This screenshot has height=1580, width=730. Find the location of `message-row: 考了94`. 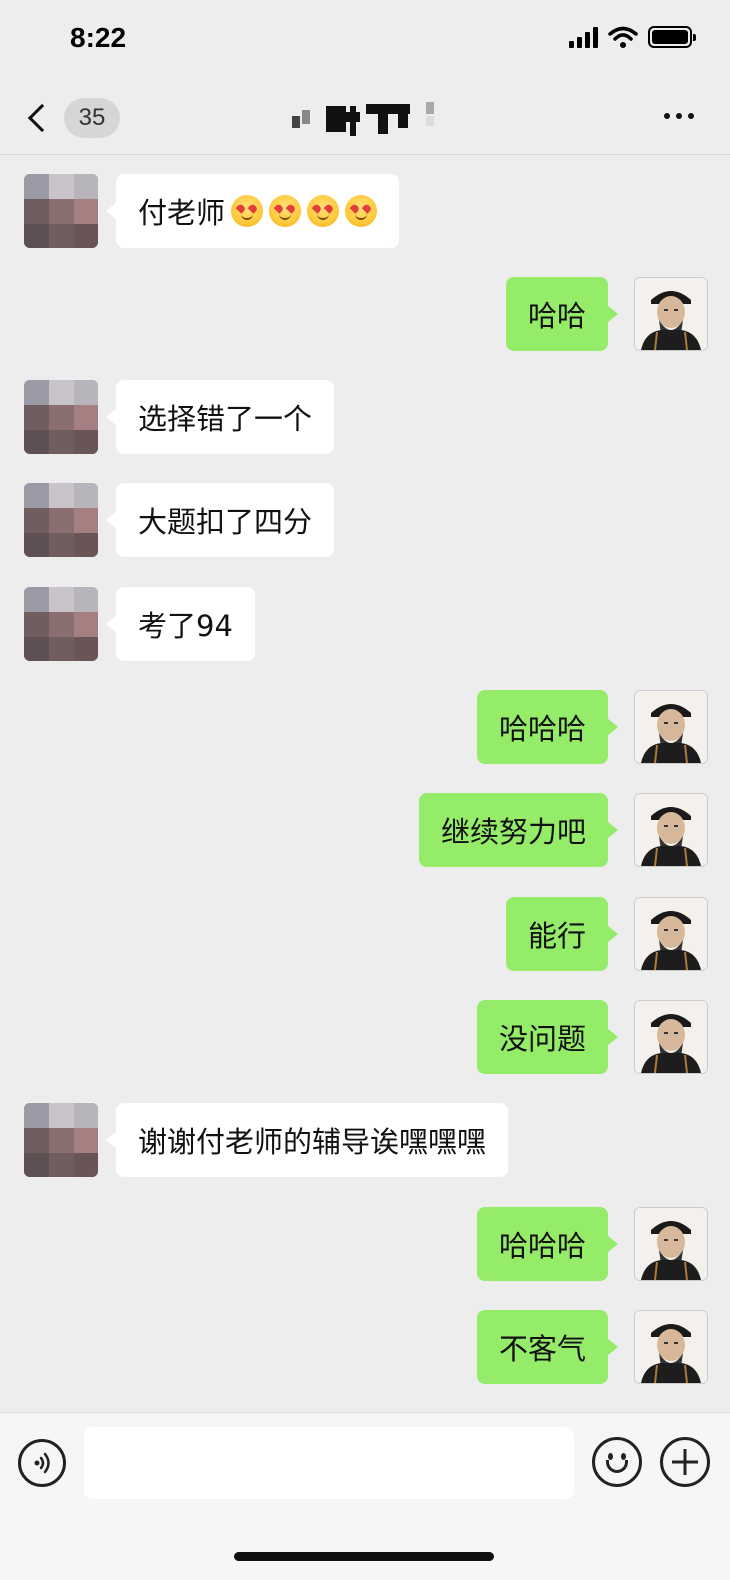

message-row: 考了94 is located at coordinates (365, 627).